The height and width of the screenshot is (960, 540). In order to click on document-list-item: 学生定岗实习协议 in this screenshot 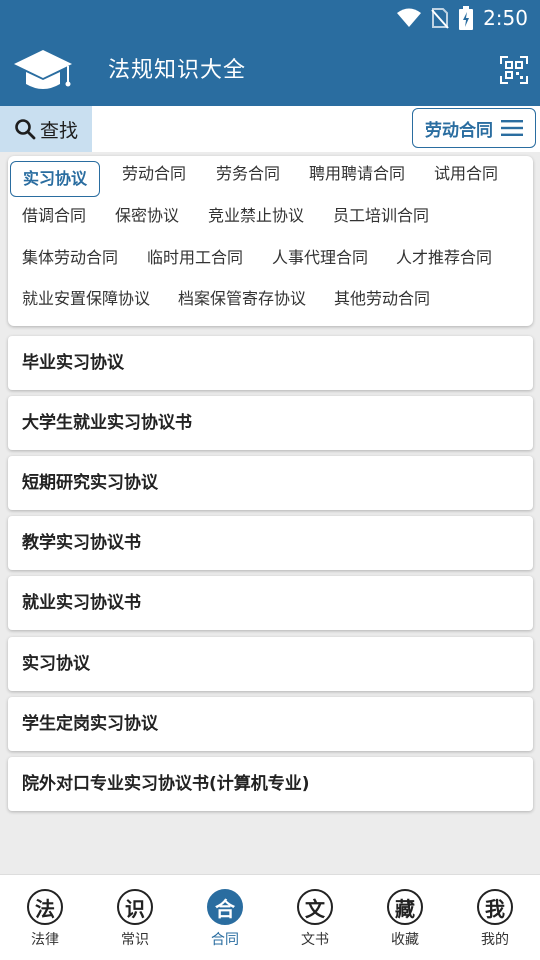, I will do `click(270, 724)`.